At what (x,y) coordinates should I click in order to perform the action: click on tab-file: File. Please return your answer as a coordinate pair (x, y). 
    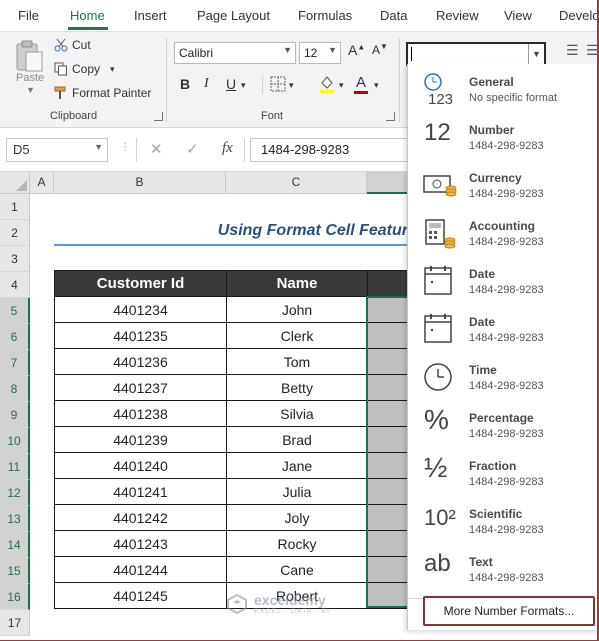
    Looking at the image, I should click on (28, 15).